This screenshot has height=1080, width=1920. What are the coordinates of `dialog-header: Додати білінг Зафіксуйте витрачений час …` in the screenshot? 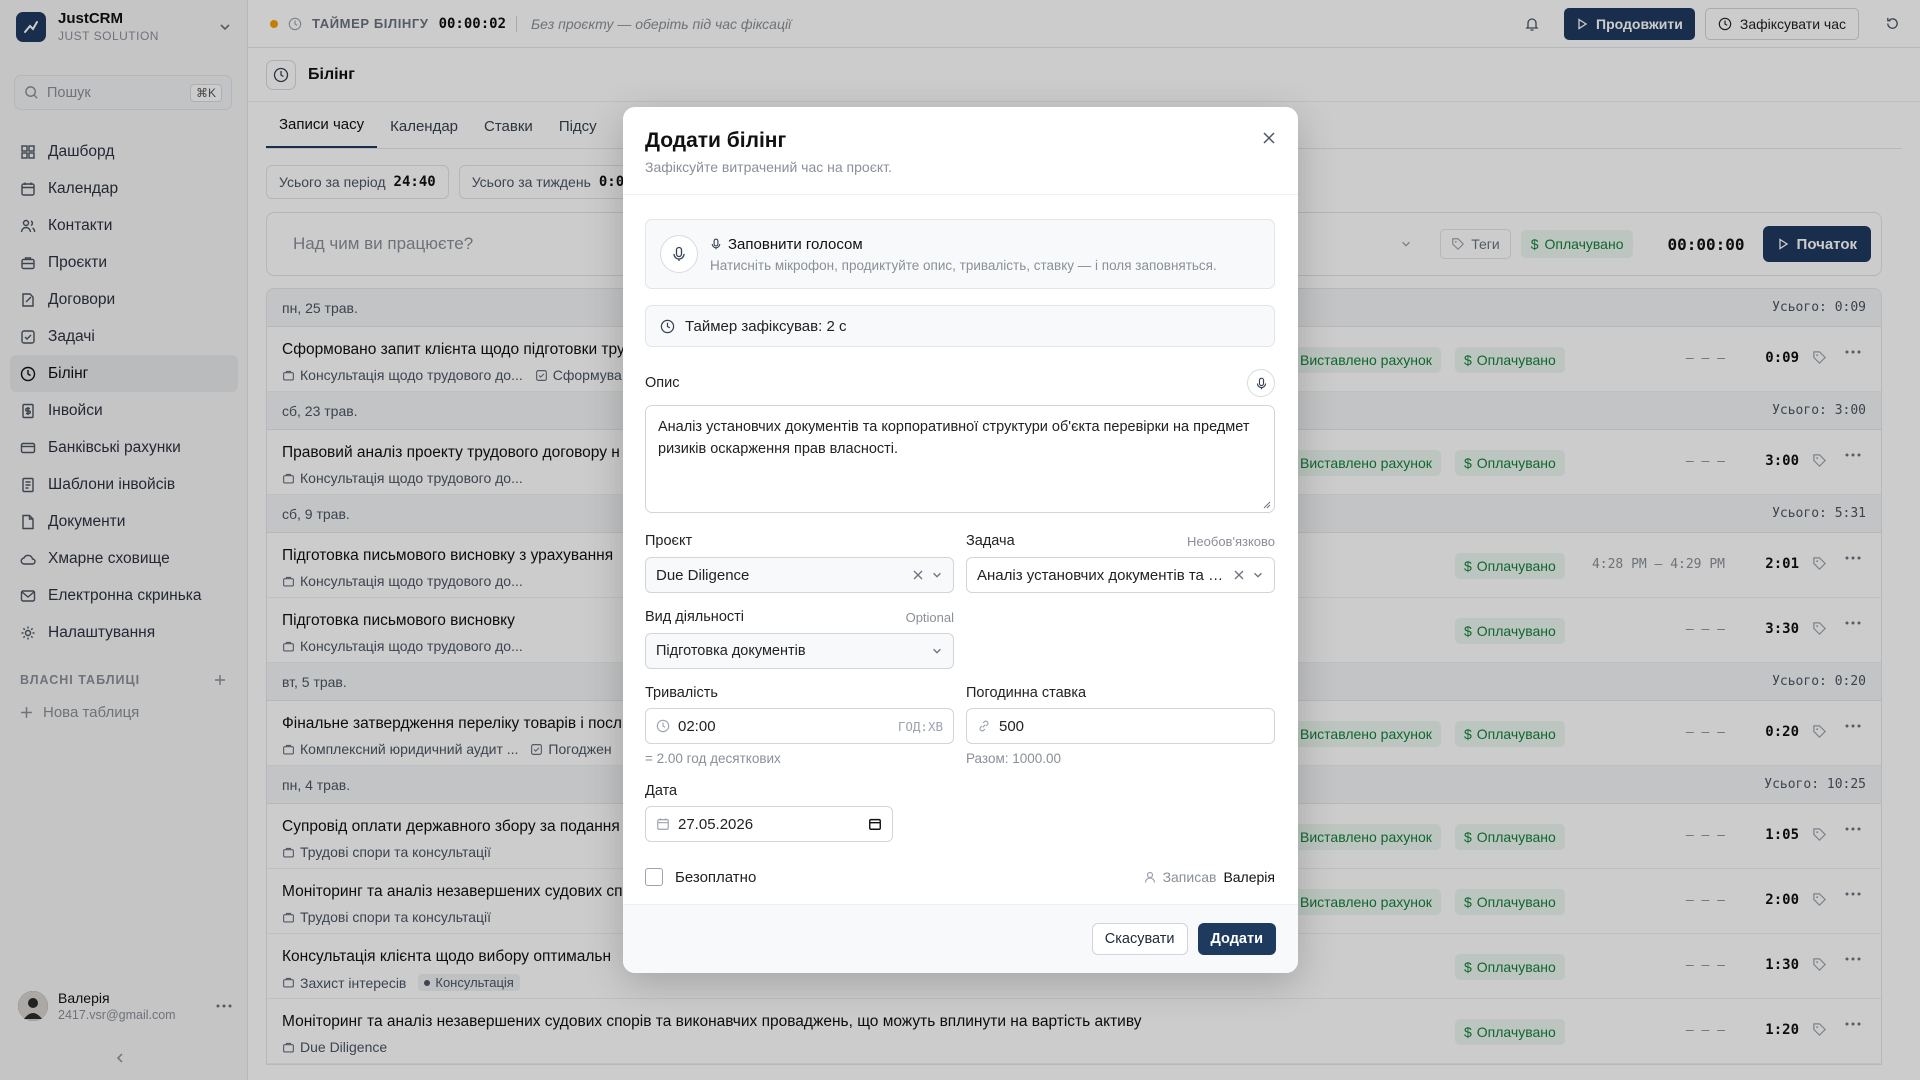 It's located at (960, 151).